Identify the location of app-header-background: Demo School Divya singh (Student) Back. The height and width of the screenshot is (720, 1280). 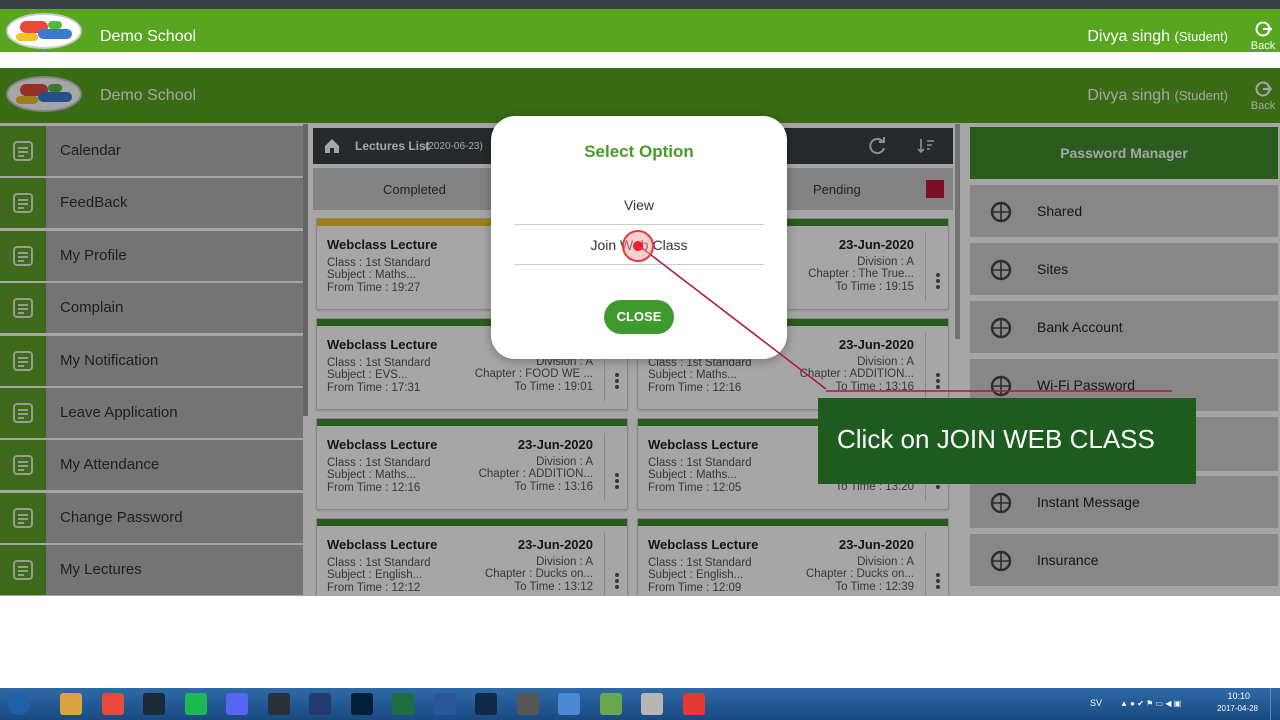
(640, 30).